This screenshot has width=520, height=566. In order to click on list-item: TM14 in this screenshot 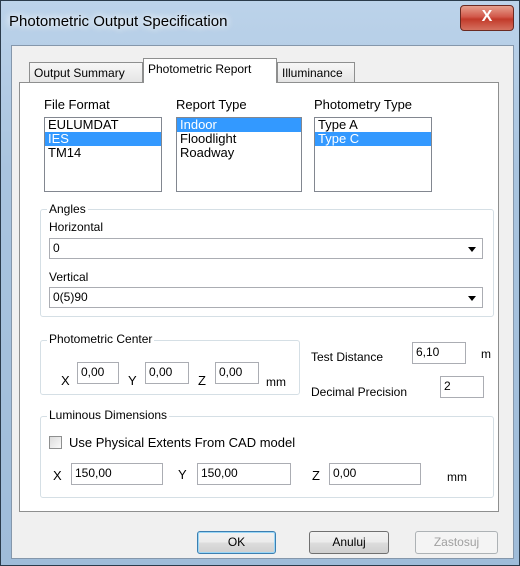, I will do `click(103, 153)`.